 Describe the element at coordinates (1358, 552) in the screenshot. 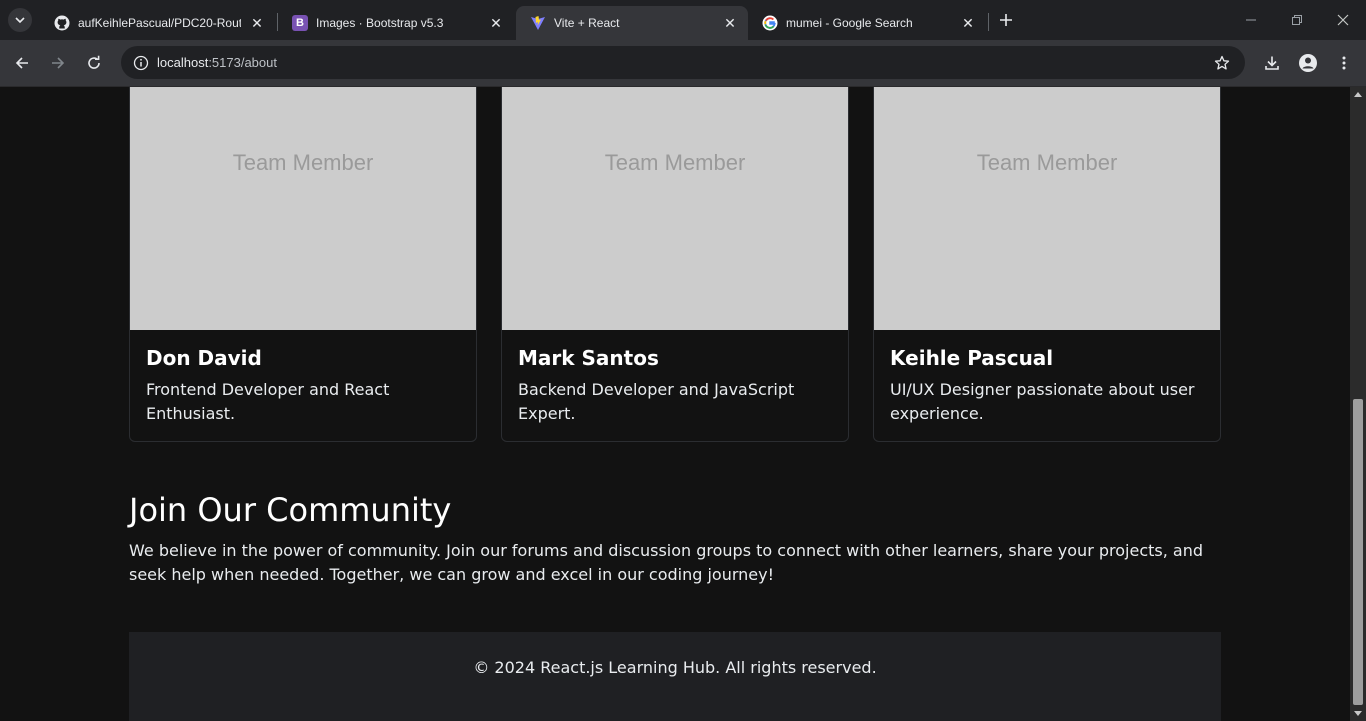

I see `scrollbar-thumb` at that location.